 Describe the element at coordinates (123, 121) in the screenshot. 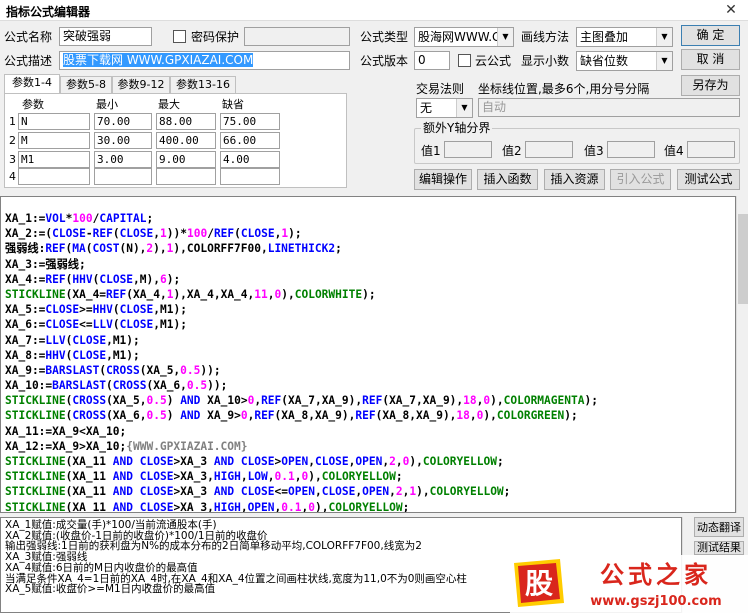

I see `param-min-field: 70.00` at that location.